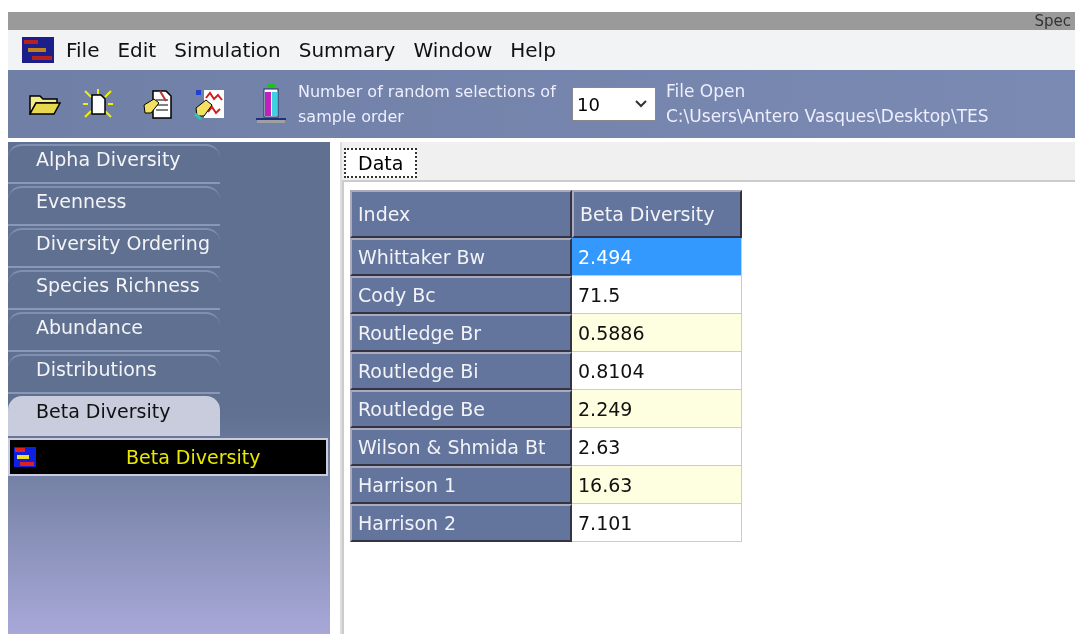  What do you see at coordinates (461, 447) in the screenshot?
I see `row-header: Wilson & Shmida Bt` at bounding box center [461, 447].